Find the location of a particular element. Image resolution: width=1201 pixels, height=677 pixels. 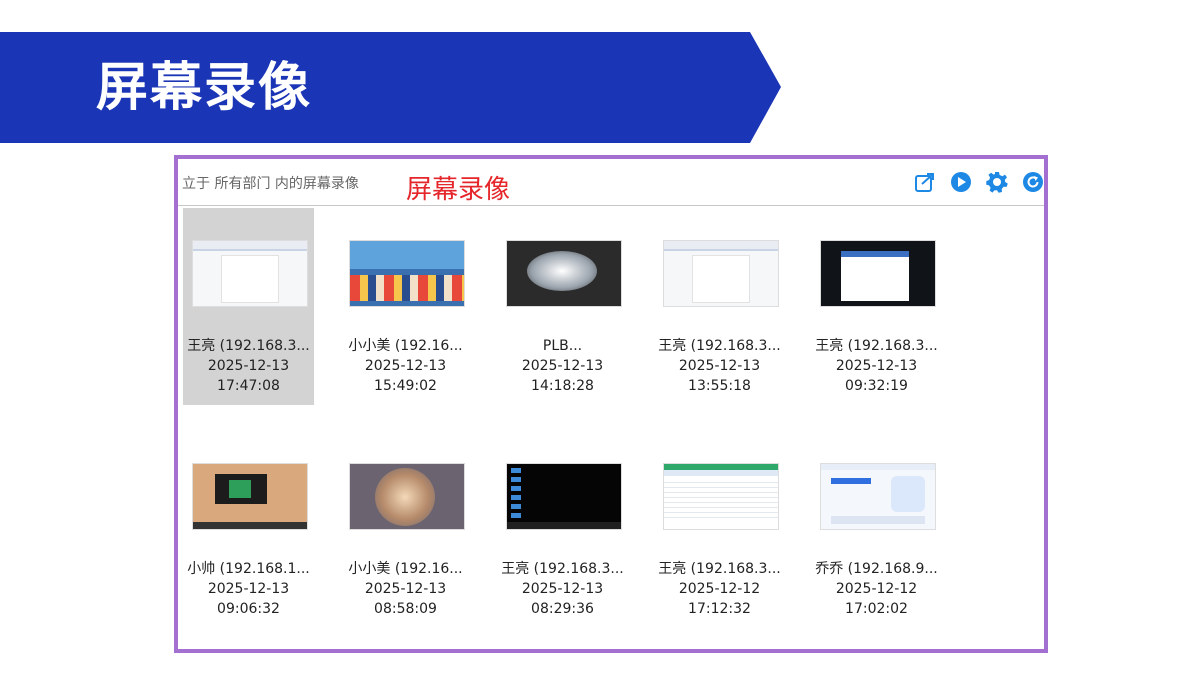

recording-info: PLB... 2025-12-13 14:18:28 is located at coordinates (562, 366).